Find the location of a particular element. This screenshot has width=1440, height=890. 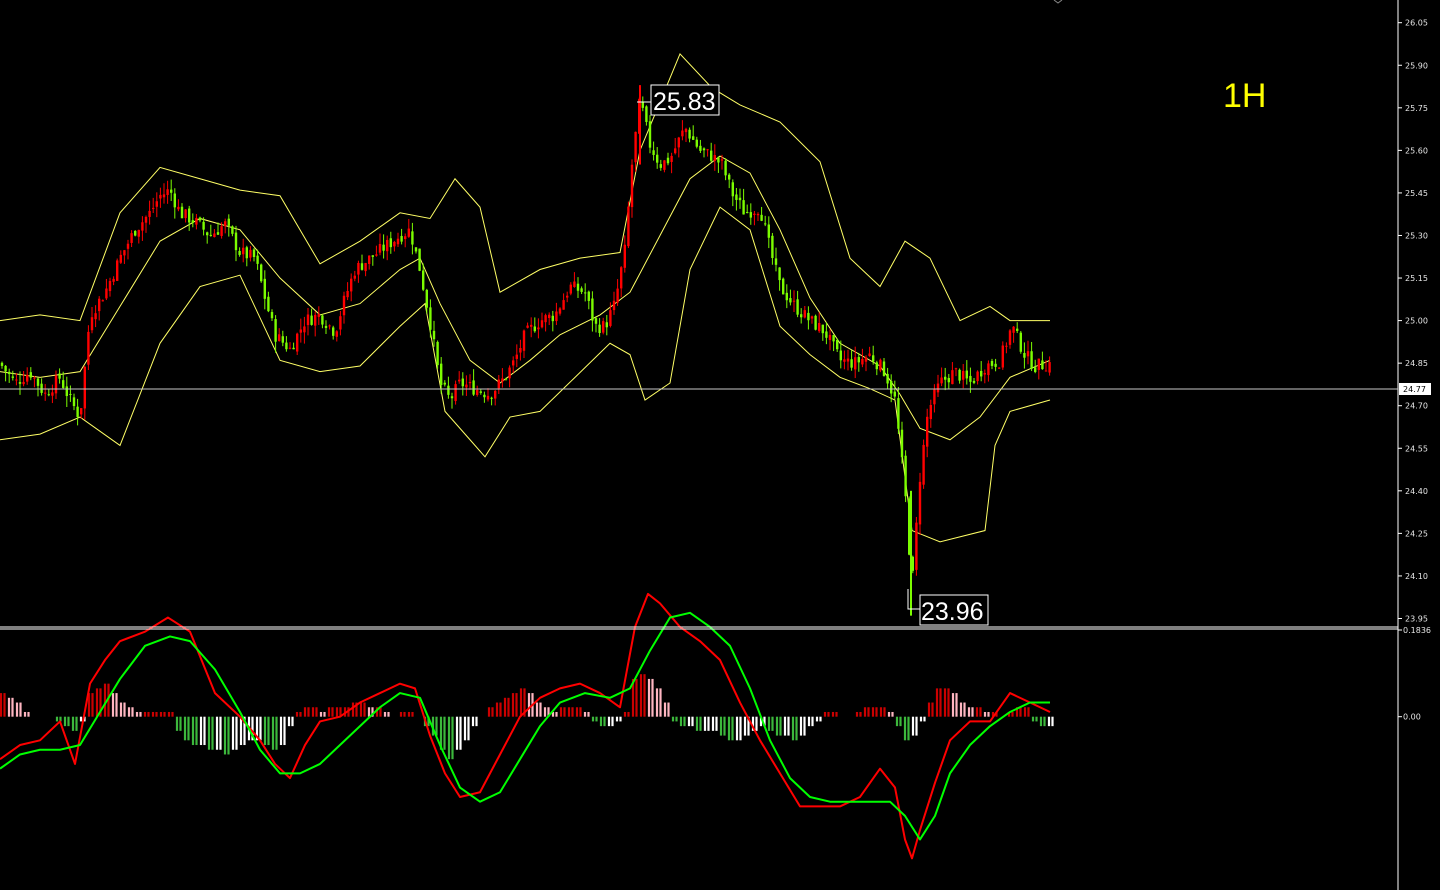

timeframe-label: 1H is located at coordinates (1244, 96).